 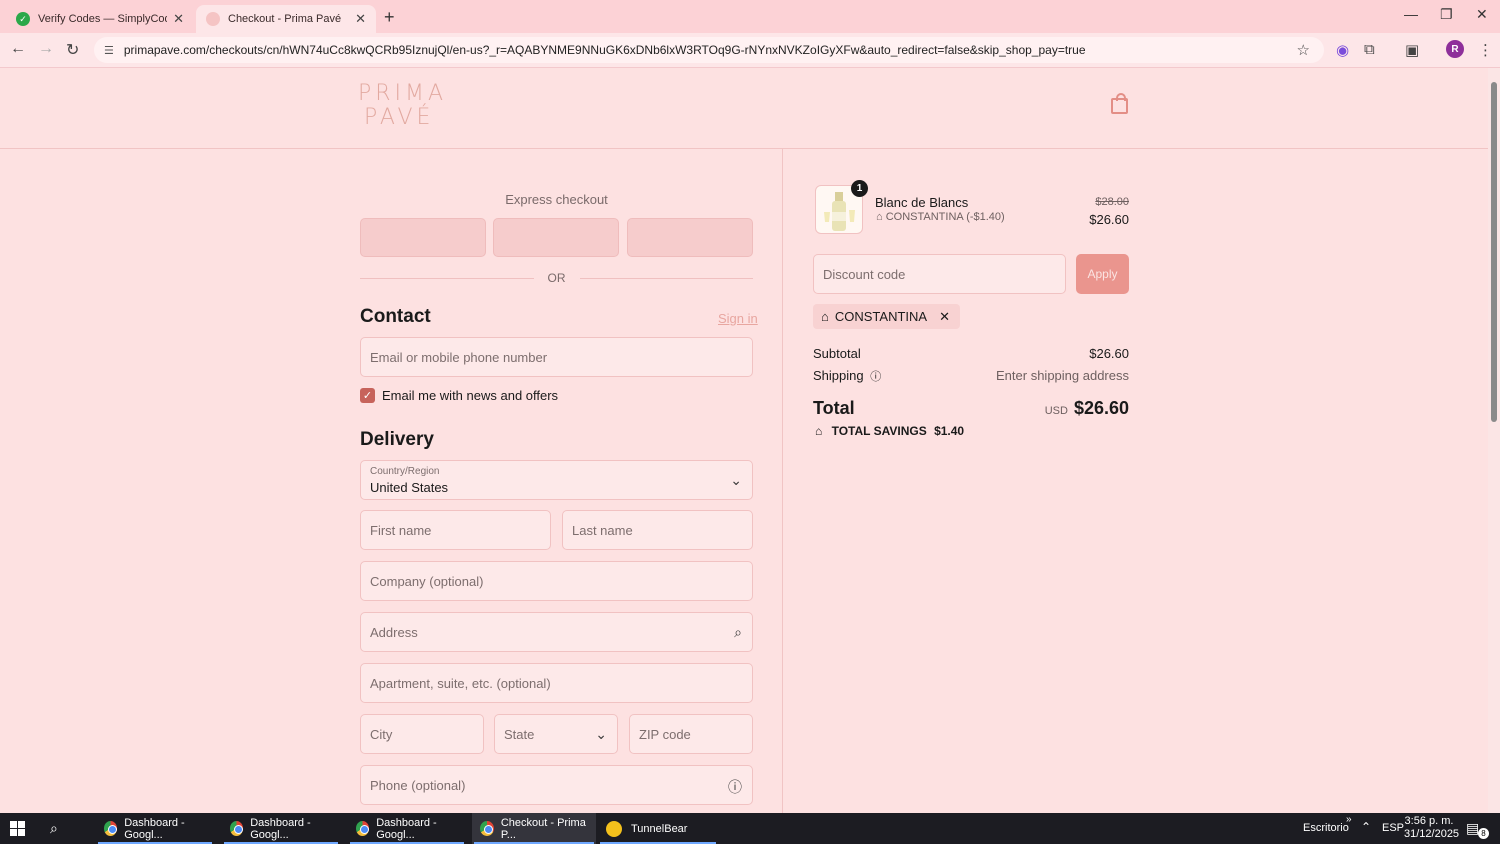 What do you see at coordinates (1482, 14) in the screenshot?
I see `close-window-icon: ✕` at bounding box center [1482, 14].